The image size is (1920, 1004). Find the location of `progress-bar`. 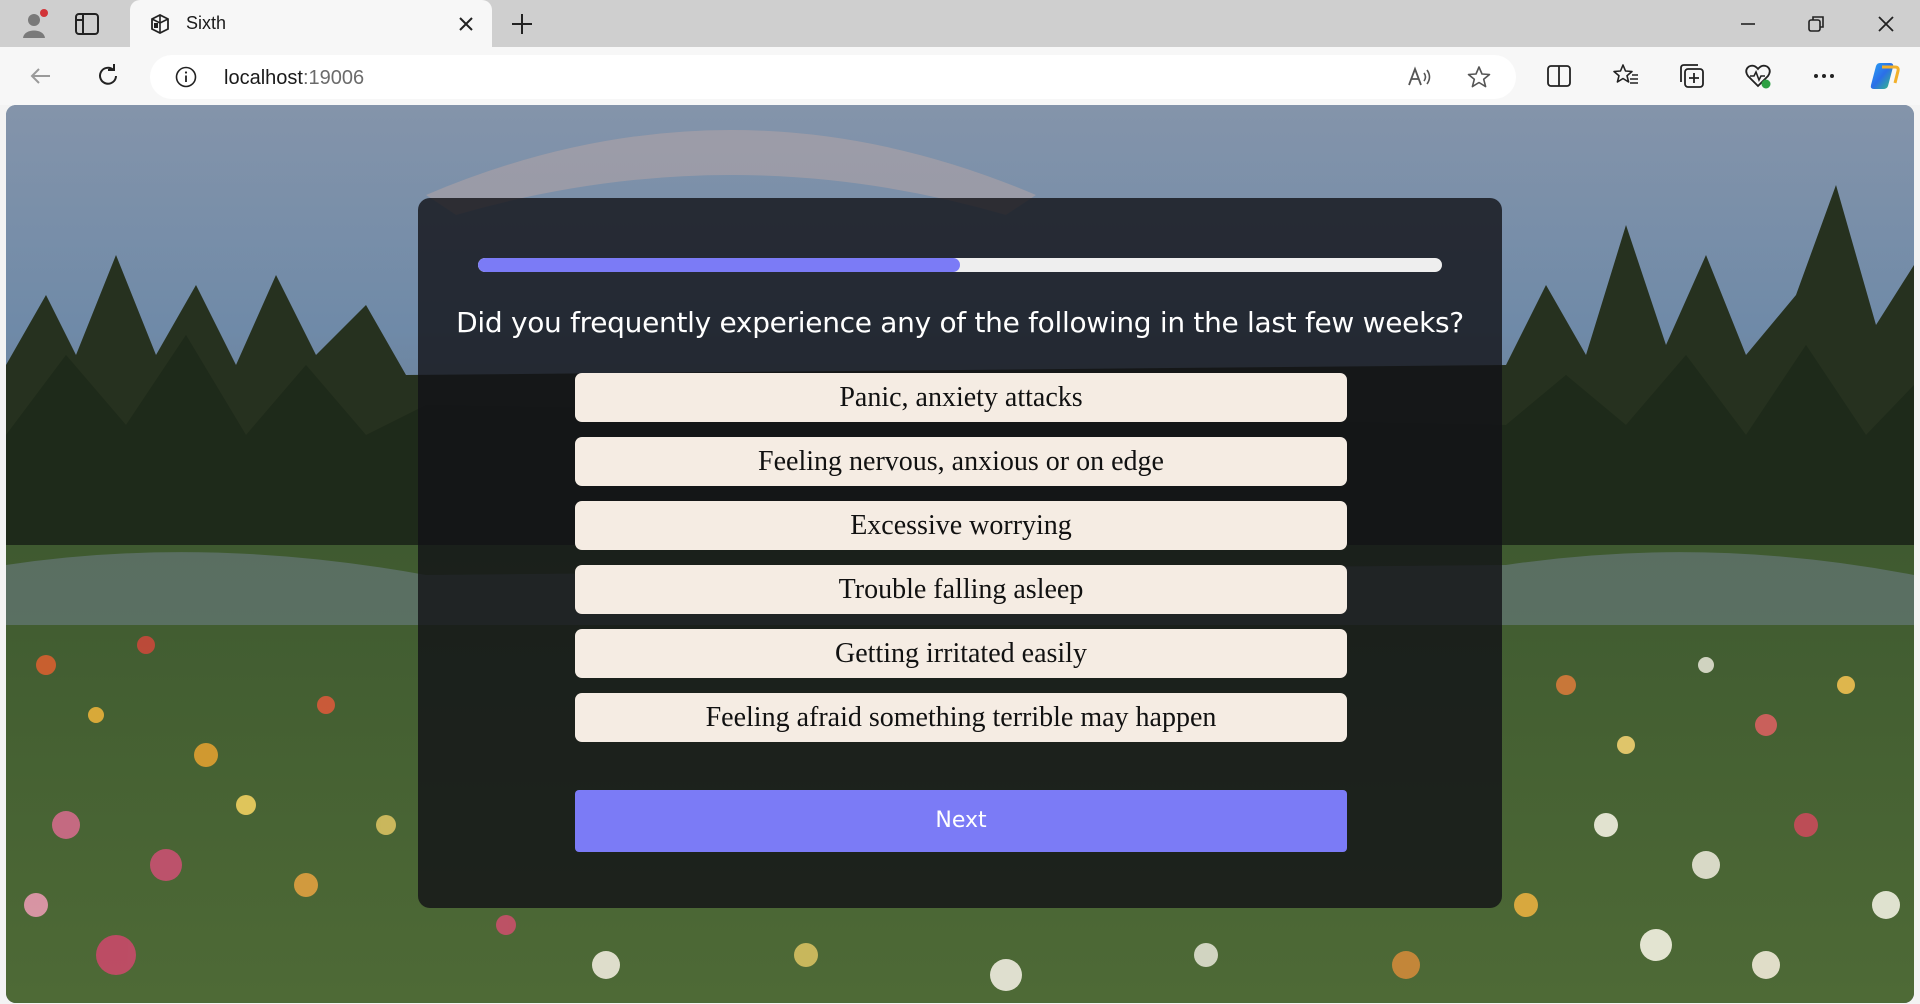

progress-bar is located at coordinates (960, 265).